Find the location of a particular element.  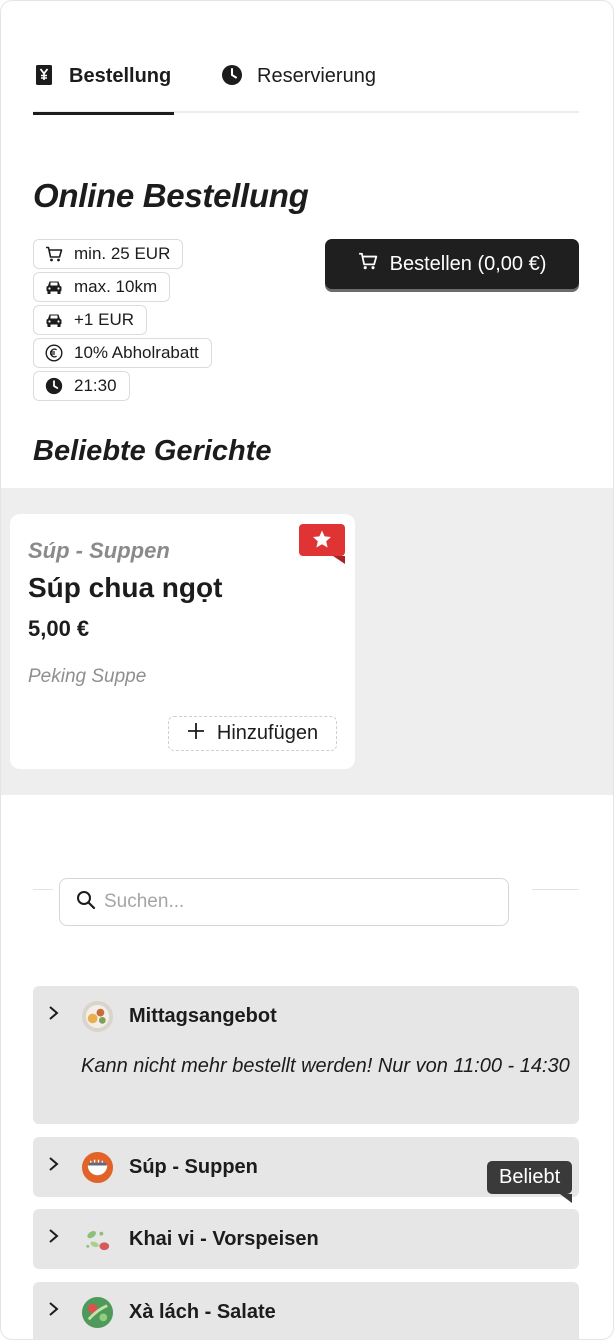

order-button-label: Bestellen (0,00 €) is located at coordinates (468, 263).